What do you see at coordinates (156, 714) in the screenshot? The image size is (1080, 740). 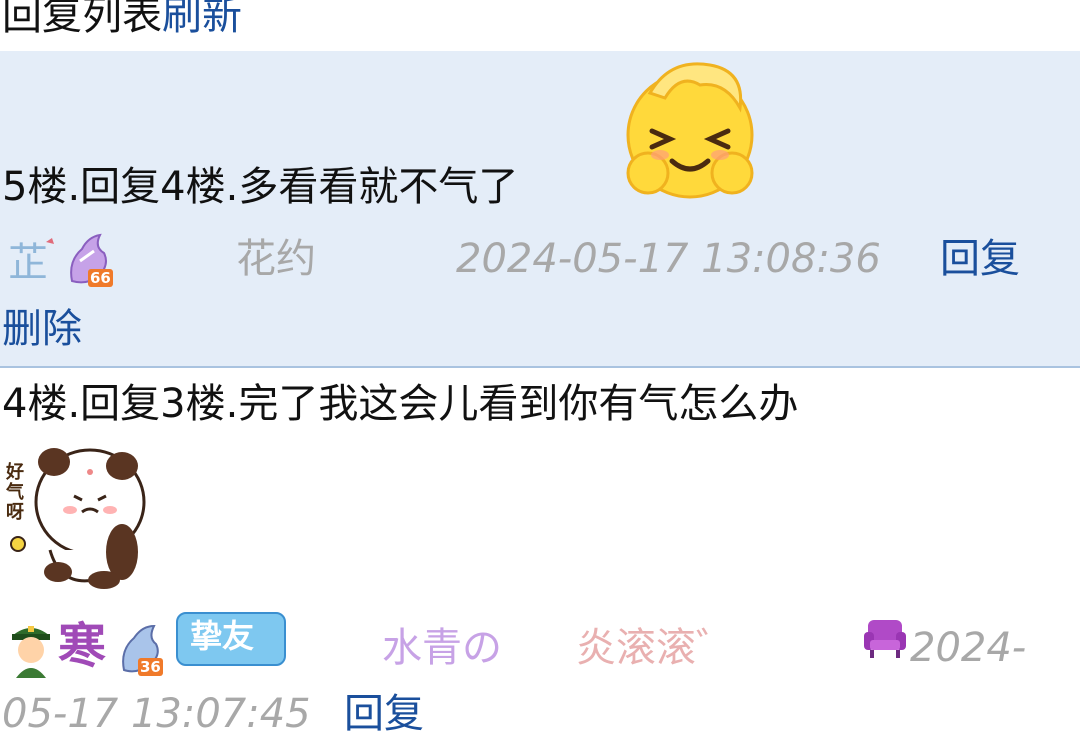 I see `timestamp-part2: 05-17 13:07:45` at bounding box center [156, 714].